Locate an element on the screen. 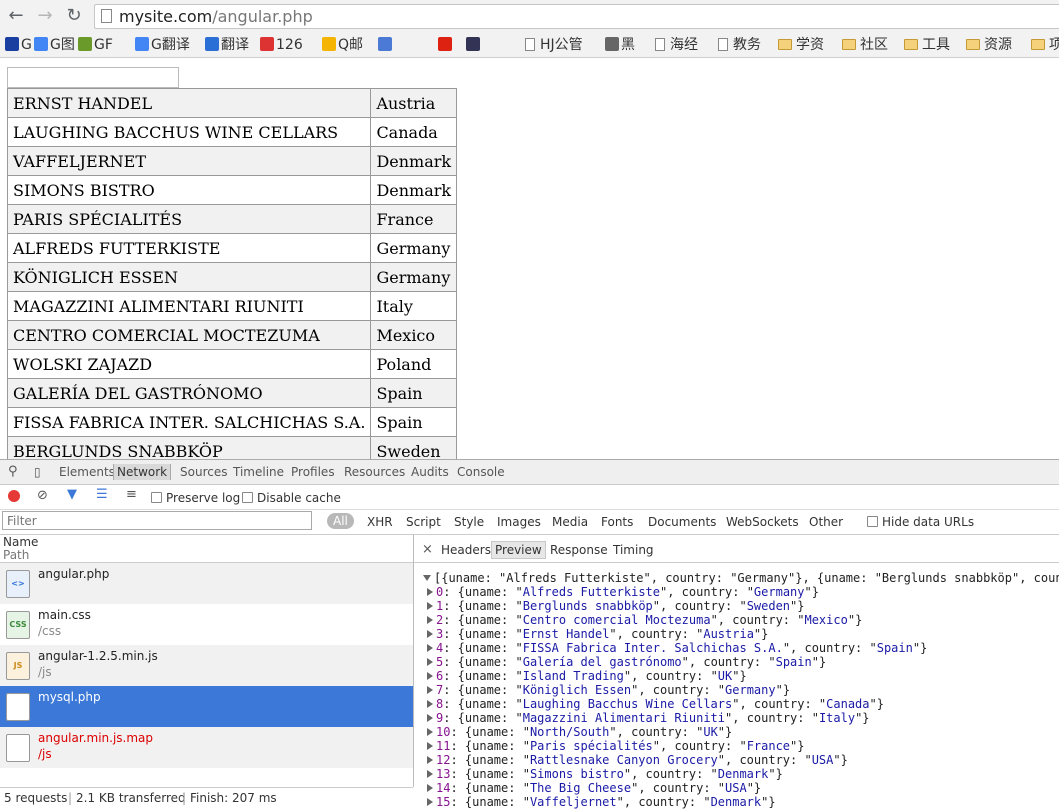  hide-data-urls-label: Hide data URLs is located at coordinates (928, 522).